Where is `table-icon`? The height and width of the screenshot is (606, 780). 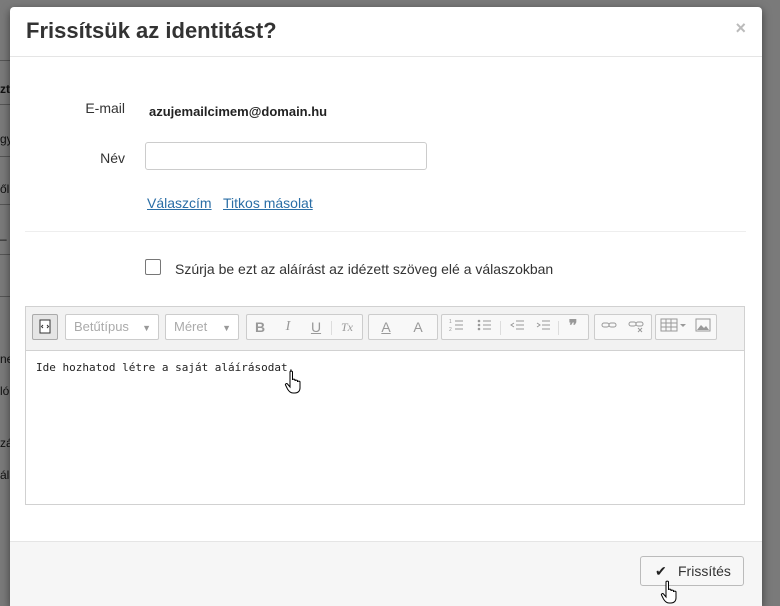 table-icon is located at coordinates (674, 327).